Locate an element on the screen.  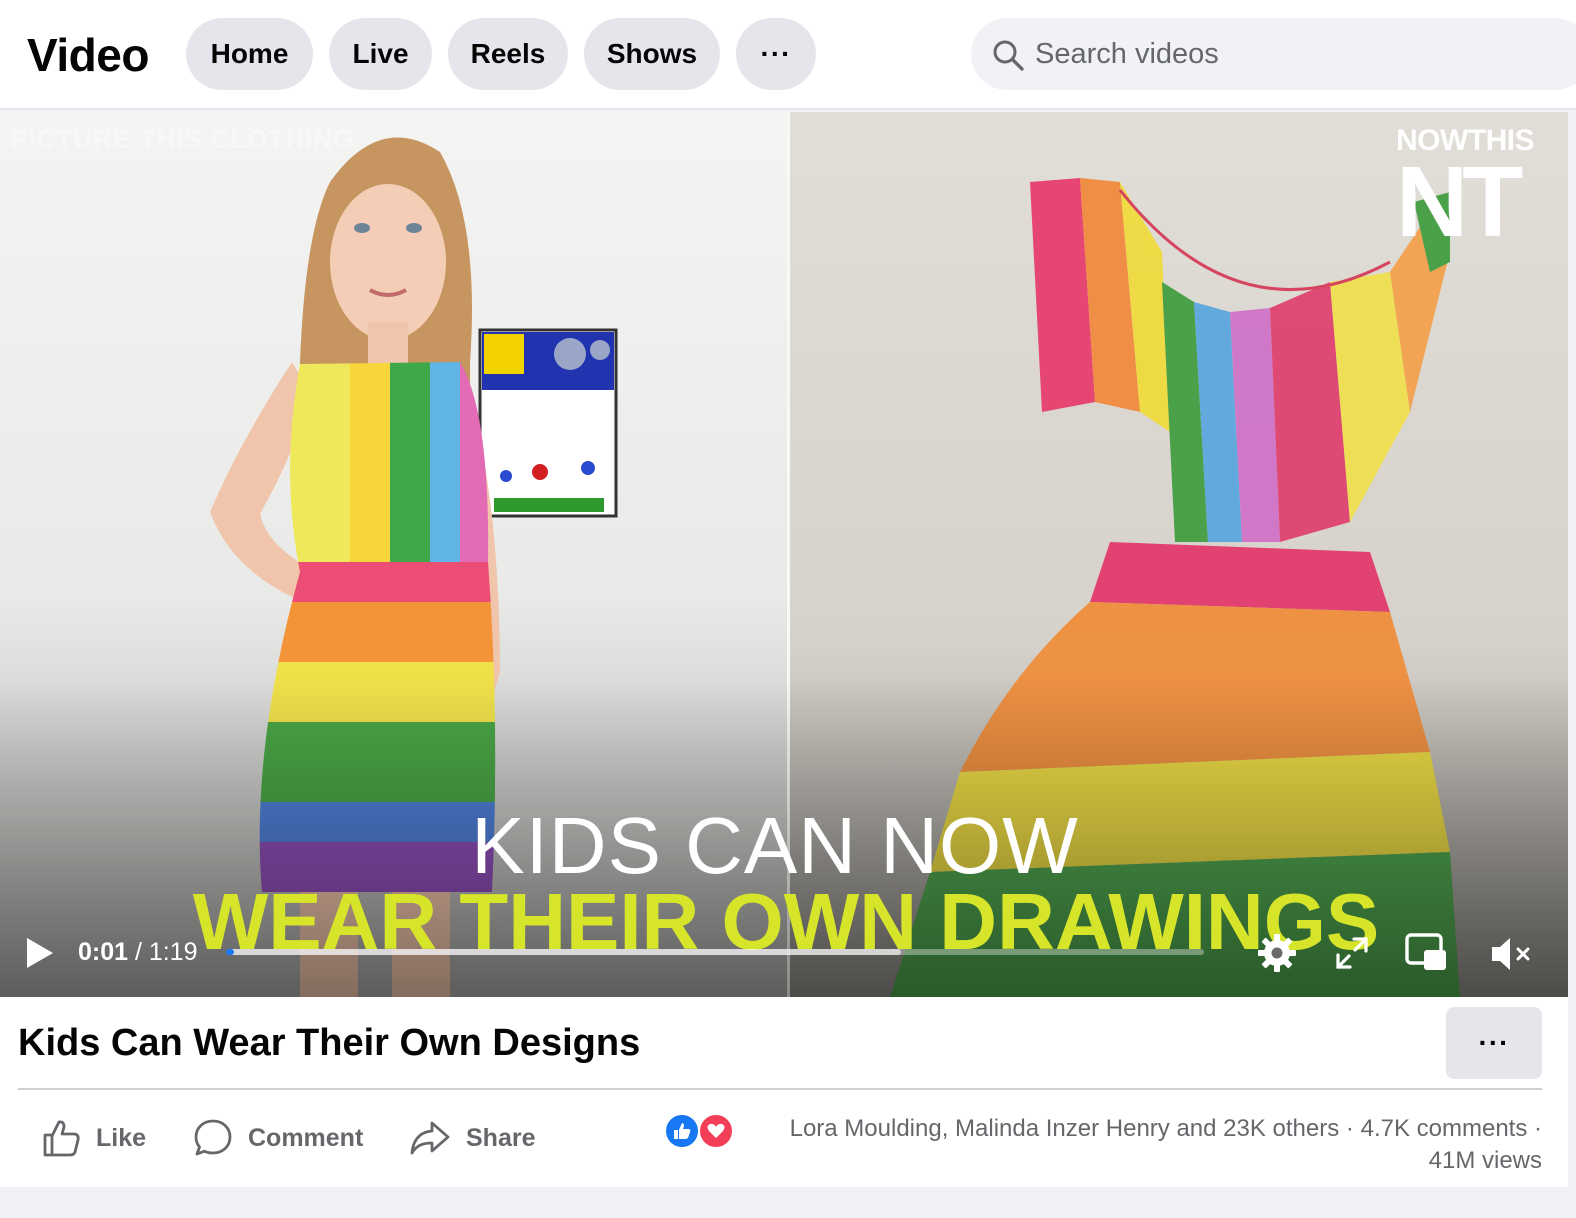
search-input is located at coordinates (1295, 54).